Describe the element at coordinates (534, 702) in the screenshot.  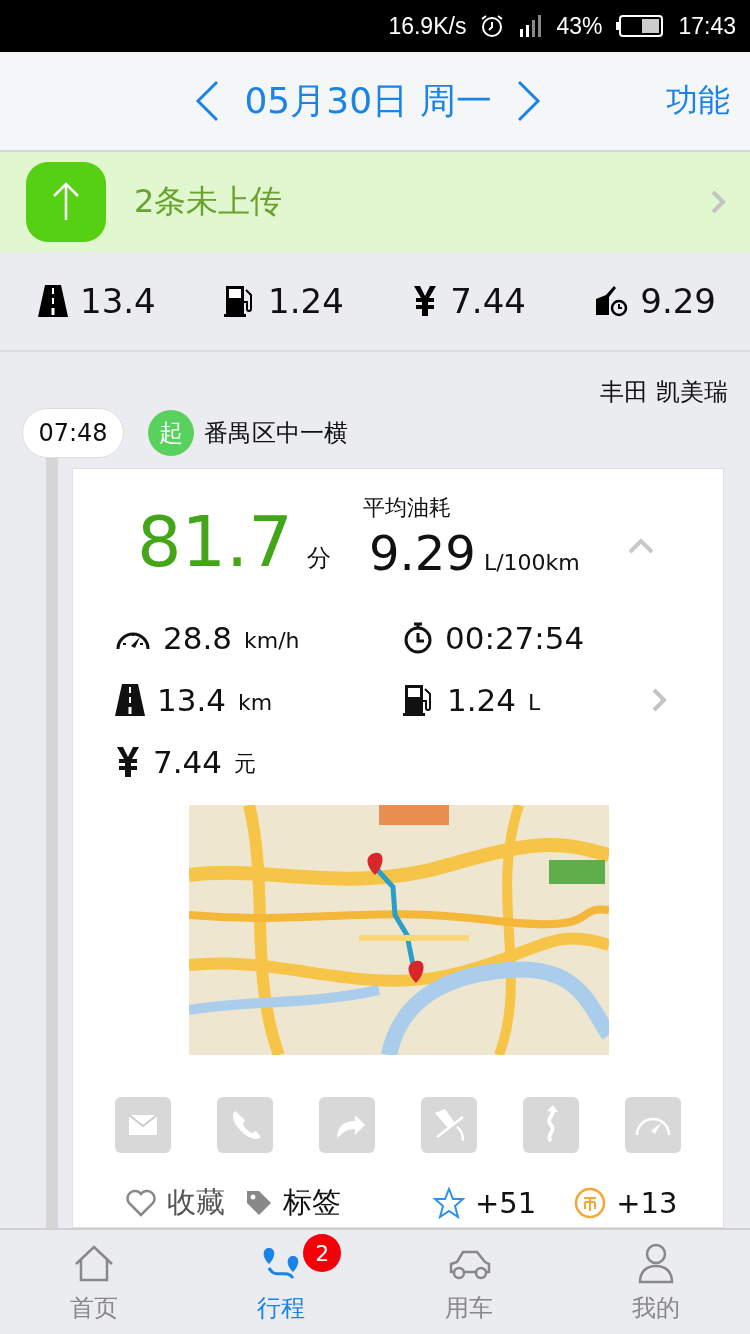
I see `stat-unit: L` at that location.